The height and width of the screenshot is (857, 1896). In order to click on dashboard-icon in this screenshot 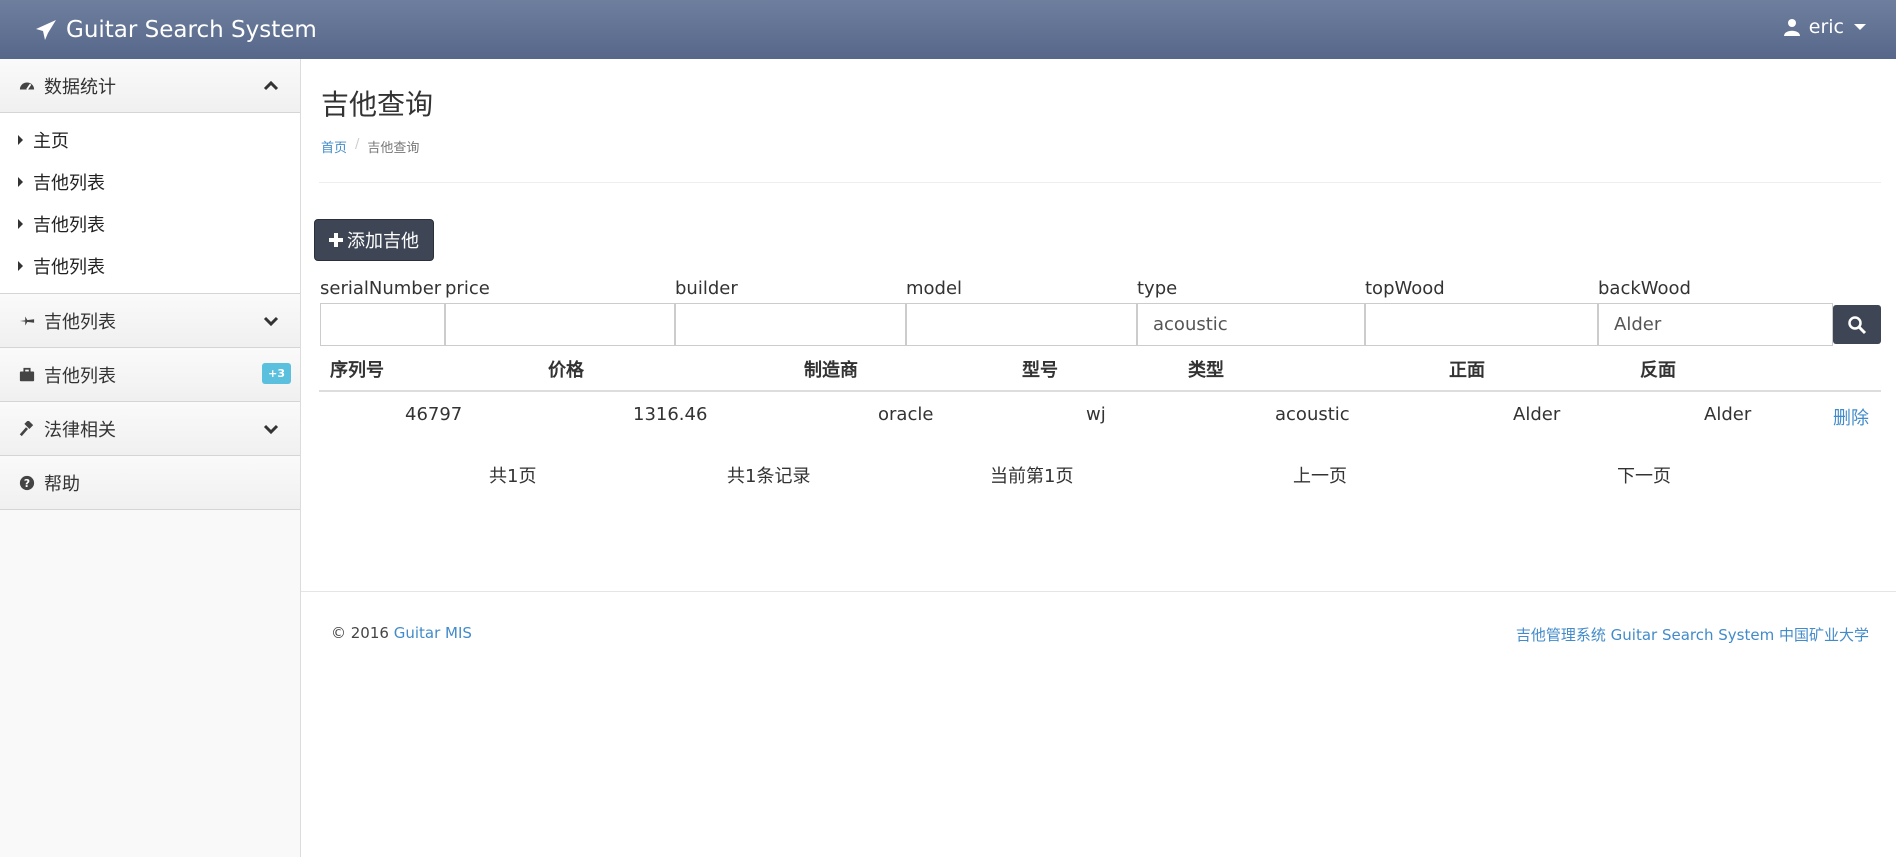, I will do `click(27, 86)`.